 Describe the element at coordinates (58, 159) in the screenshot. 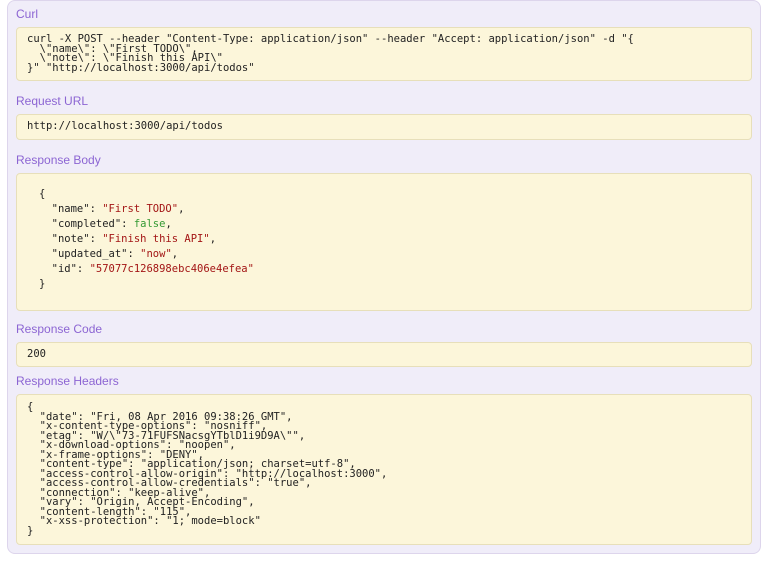

I see `response-body-section-title: Response Body` at that location.